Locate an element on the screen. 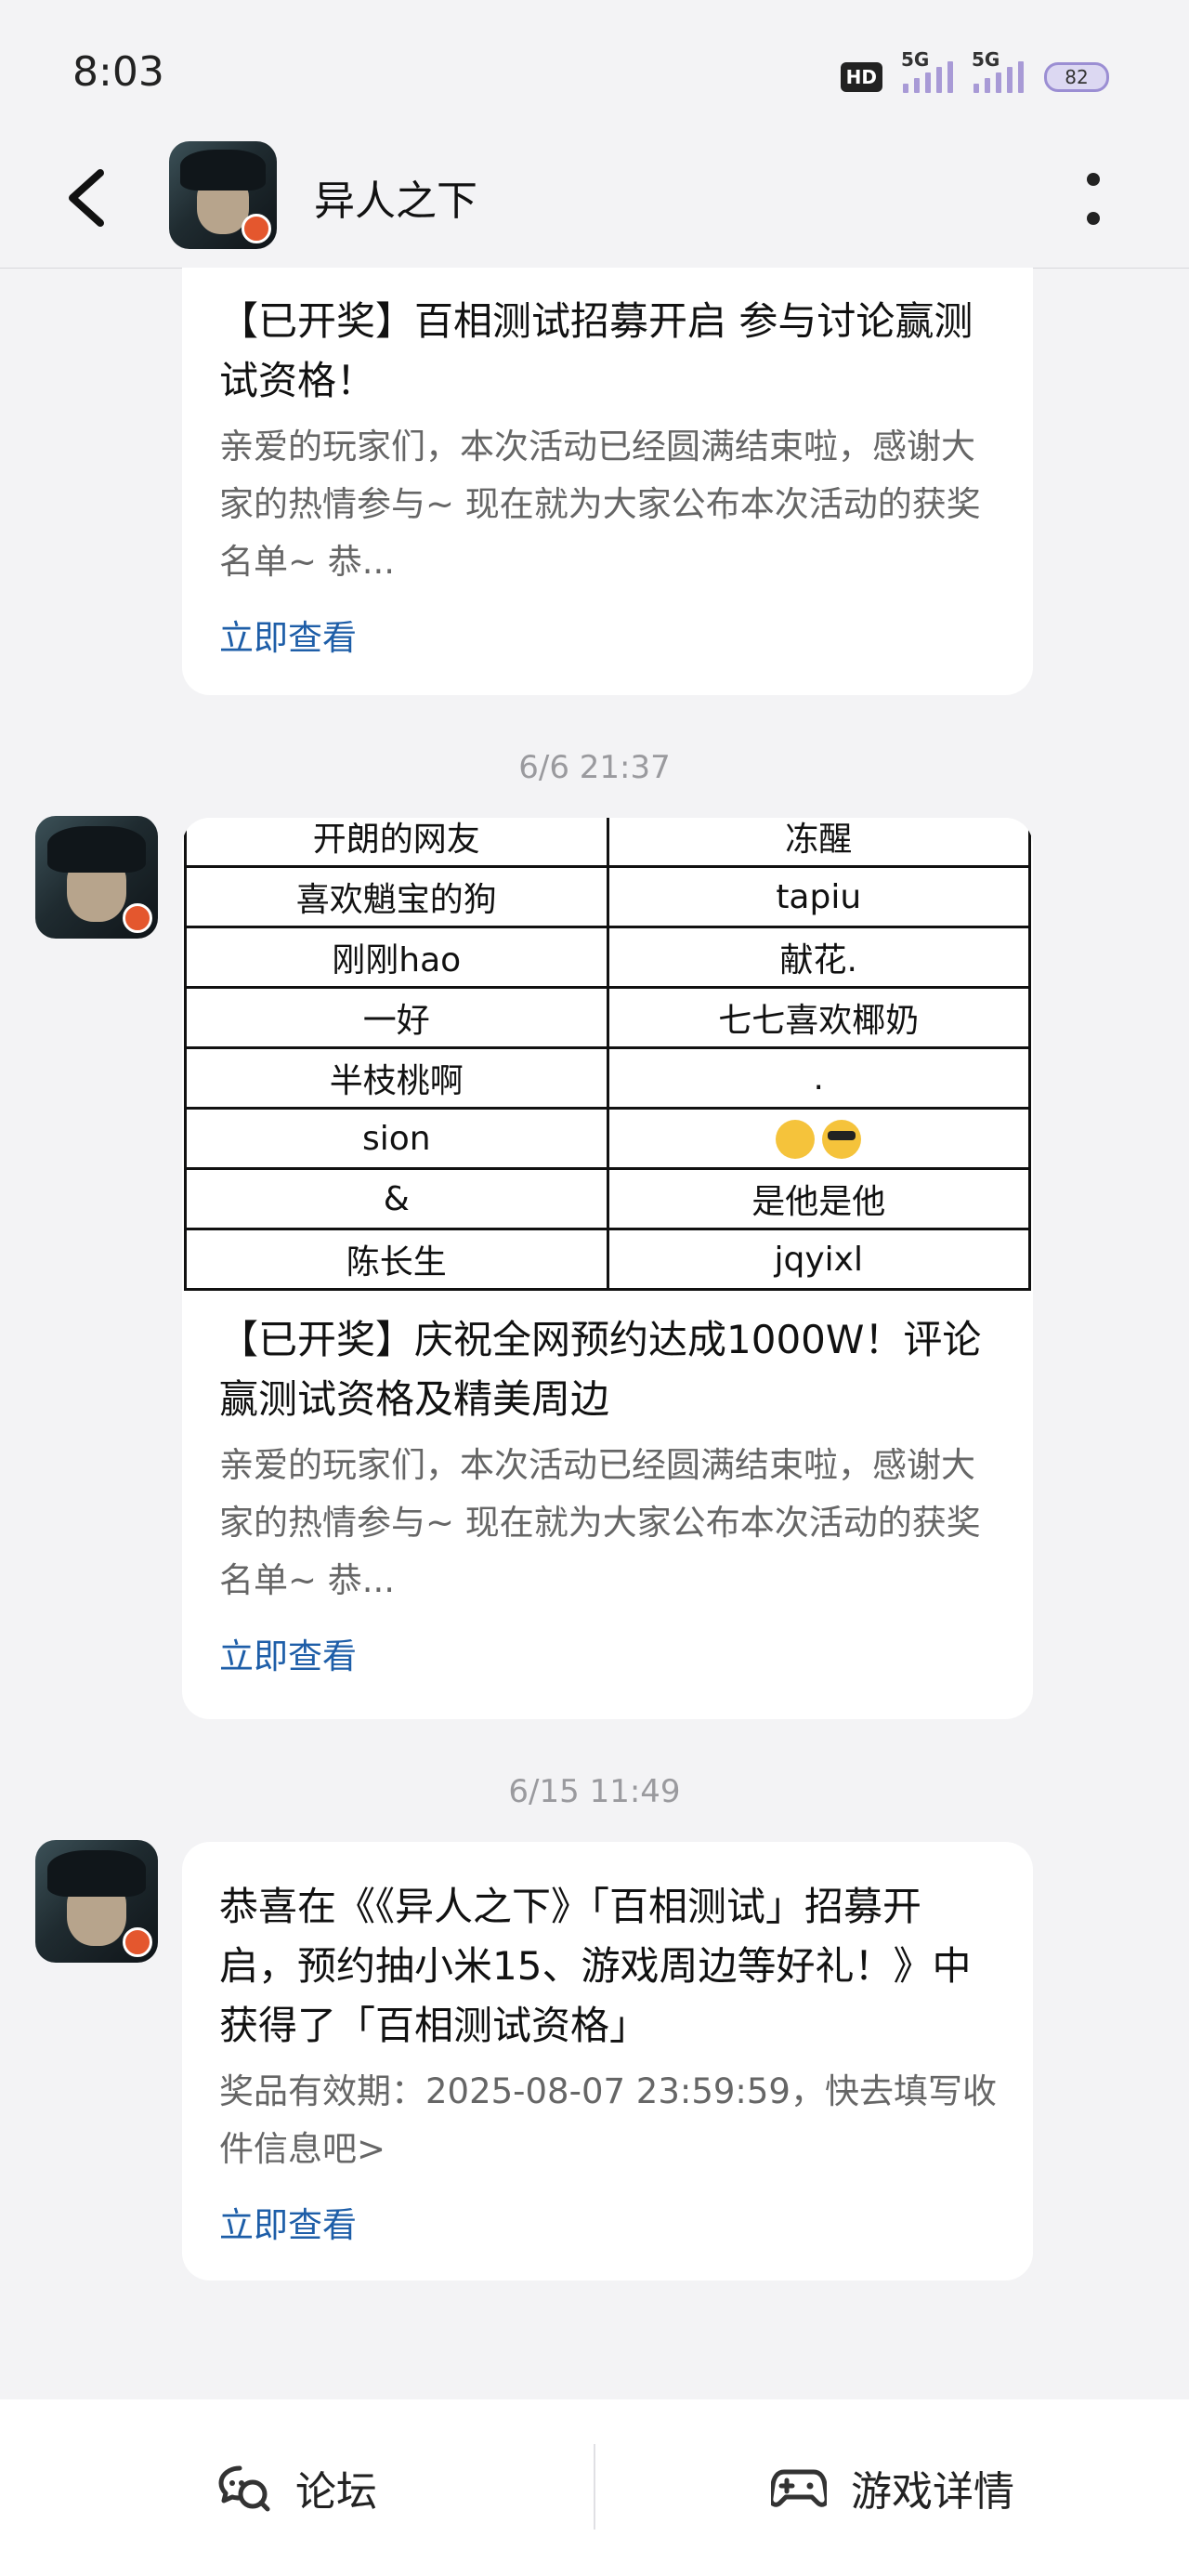 The image size is (1189, 2576). status-bar: 8:03 HD 5G 5G 82 is located at coordinates (594, 74).